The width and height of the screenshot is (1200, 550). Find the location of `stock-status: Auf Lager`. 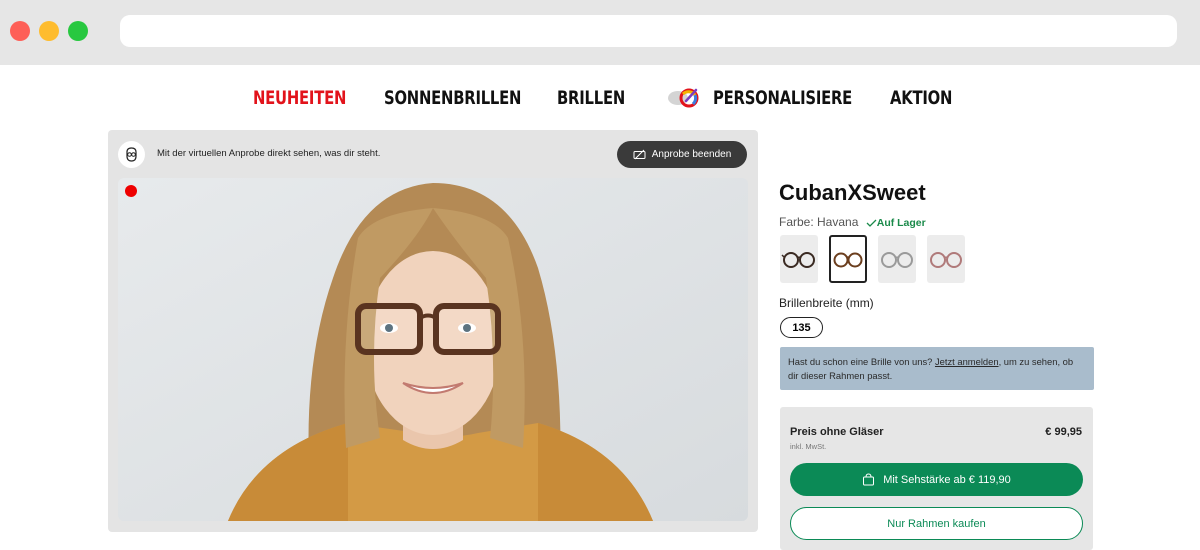

stock-status: Auf Lager is located at coordinates (896, 223).